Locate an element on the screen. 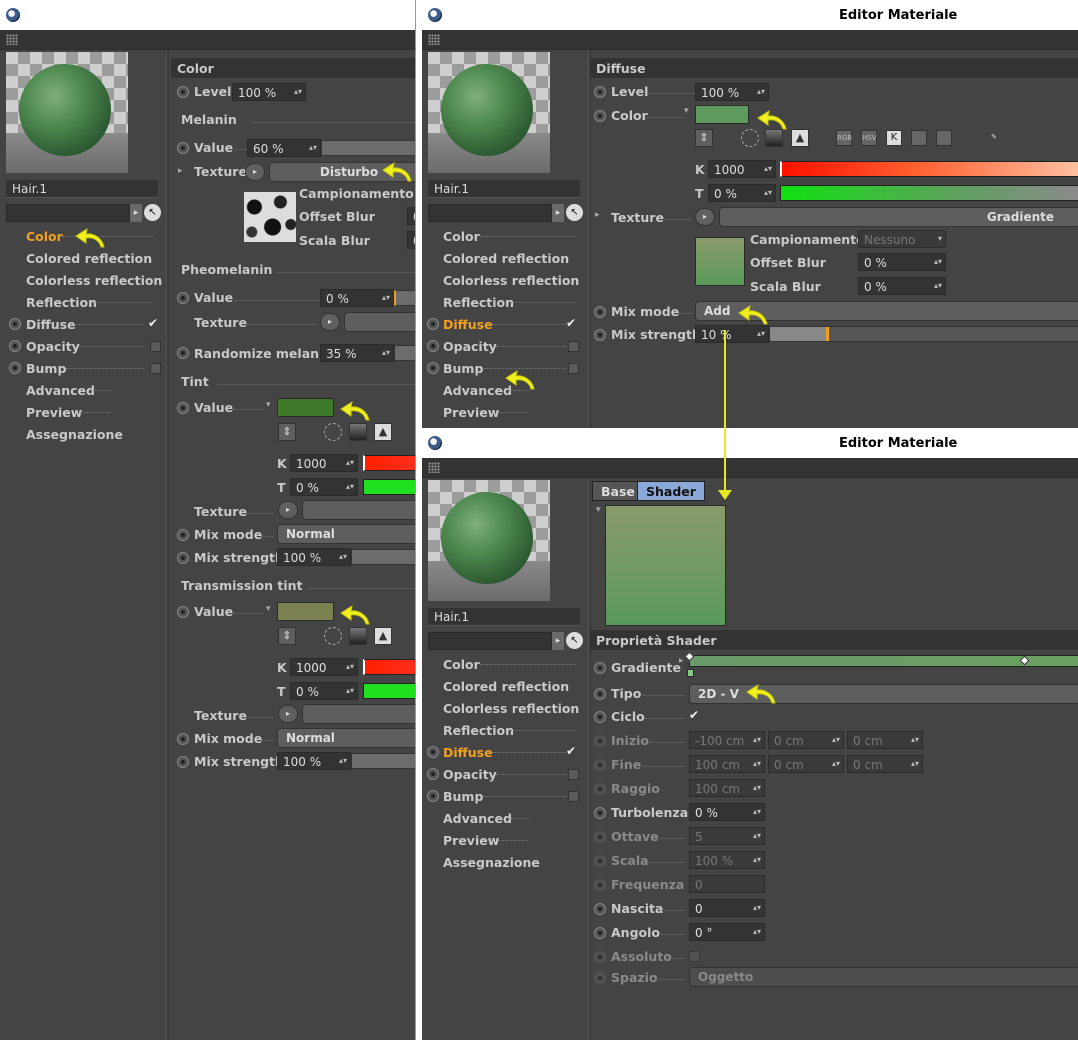 This screenshot has width=1078, height=1040. assoluto-radio is located at coordinates (600, 957).